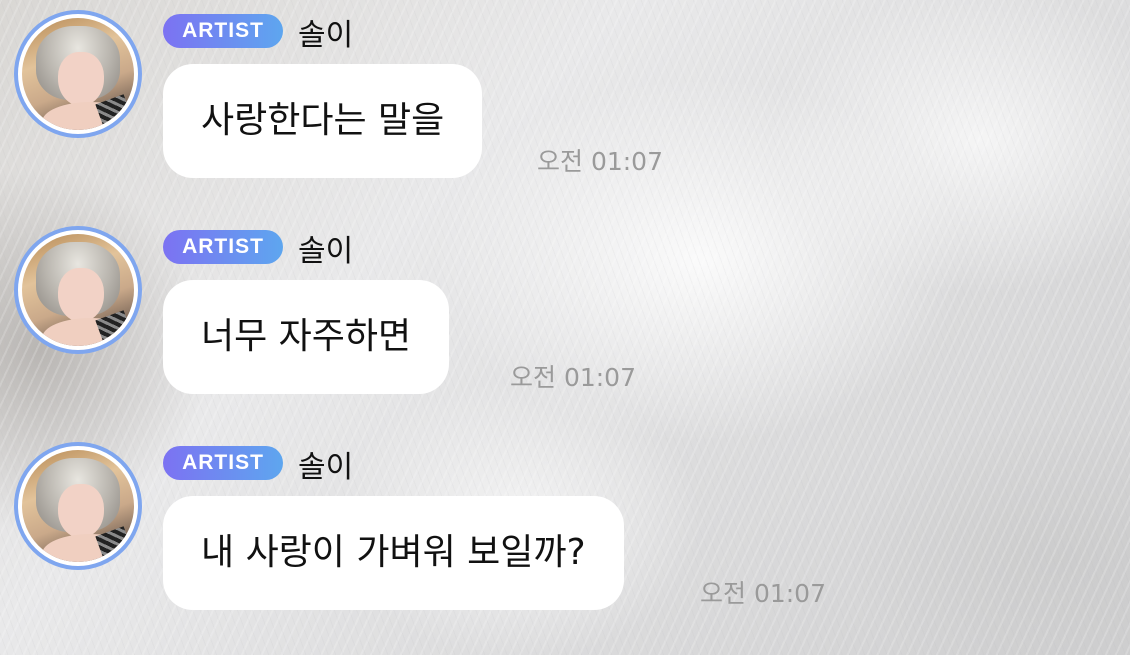 This screenshot has height=655, width=1130. What do you see at coordinates (393, 553) in the screenshot?
I see `message-bubble: 내 사랑이 가벼워 보일까?` at bounding box center [393, 553].